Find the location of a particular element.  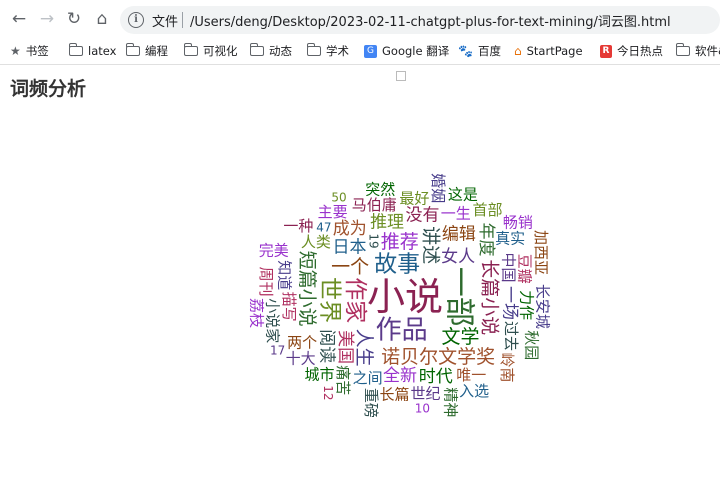

cloud-word: 加西亚 is located at coordinates (541, 252).